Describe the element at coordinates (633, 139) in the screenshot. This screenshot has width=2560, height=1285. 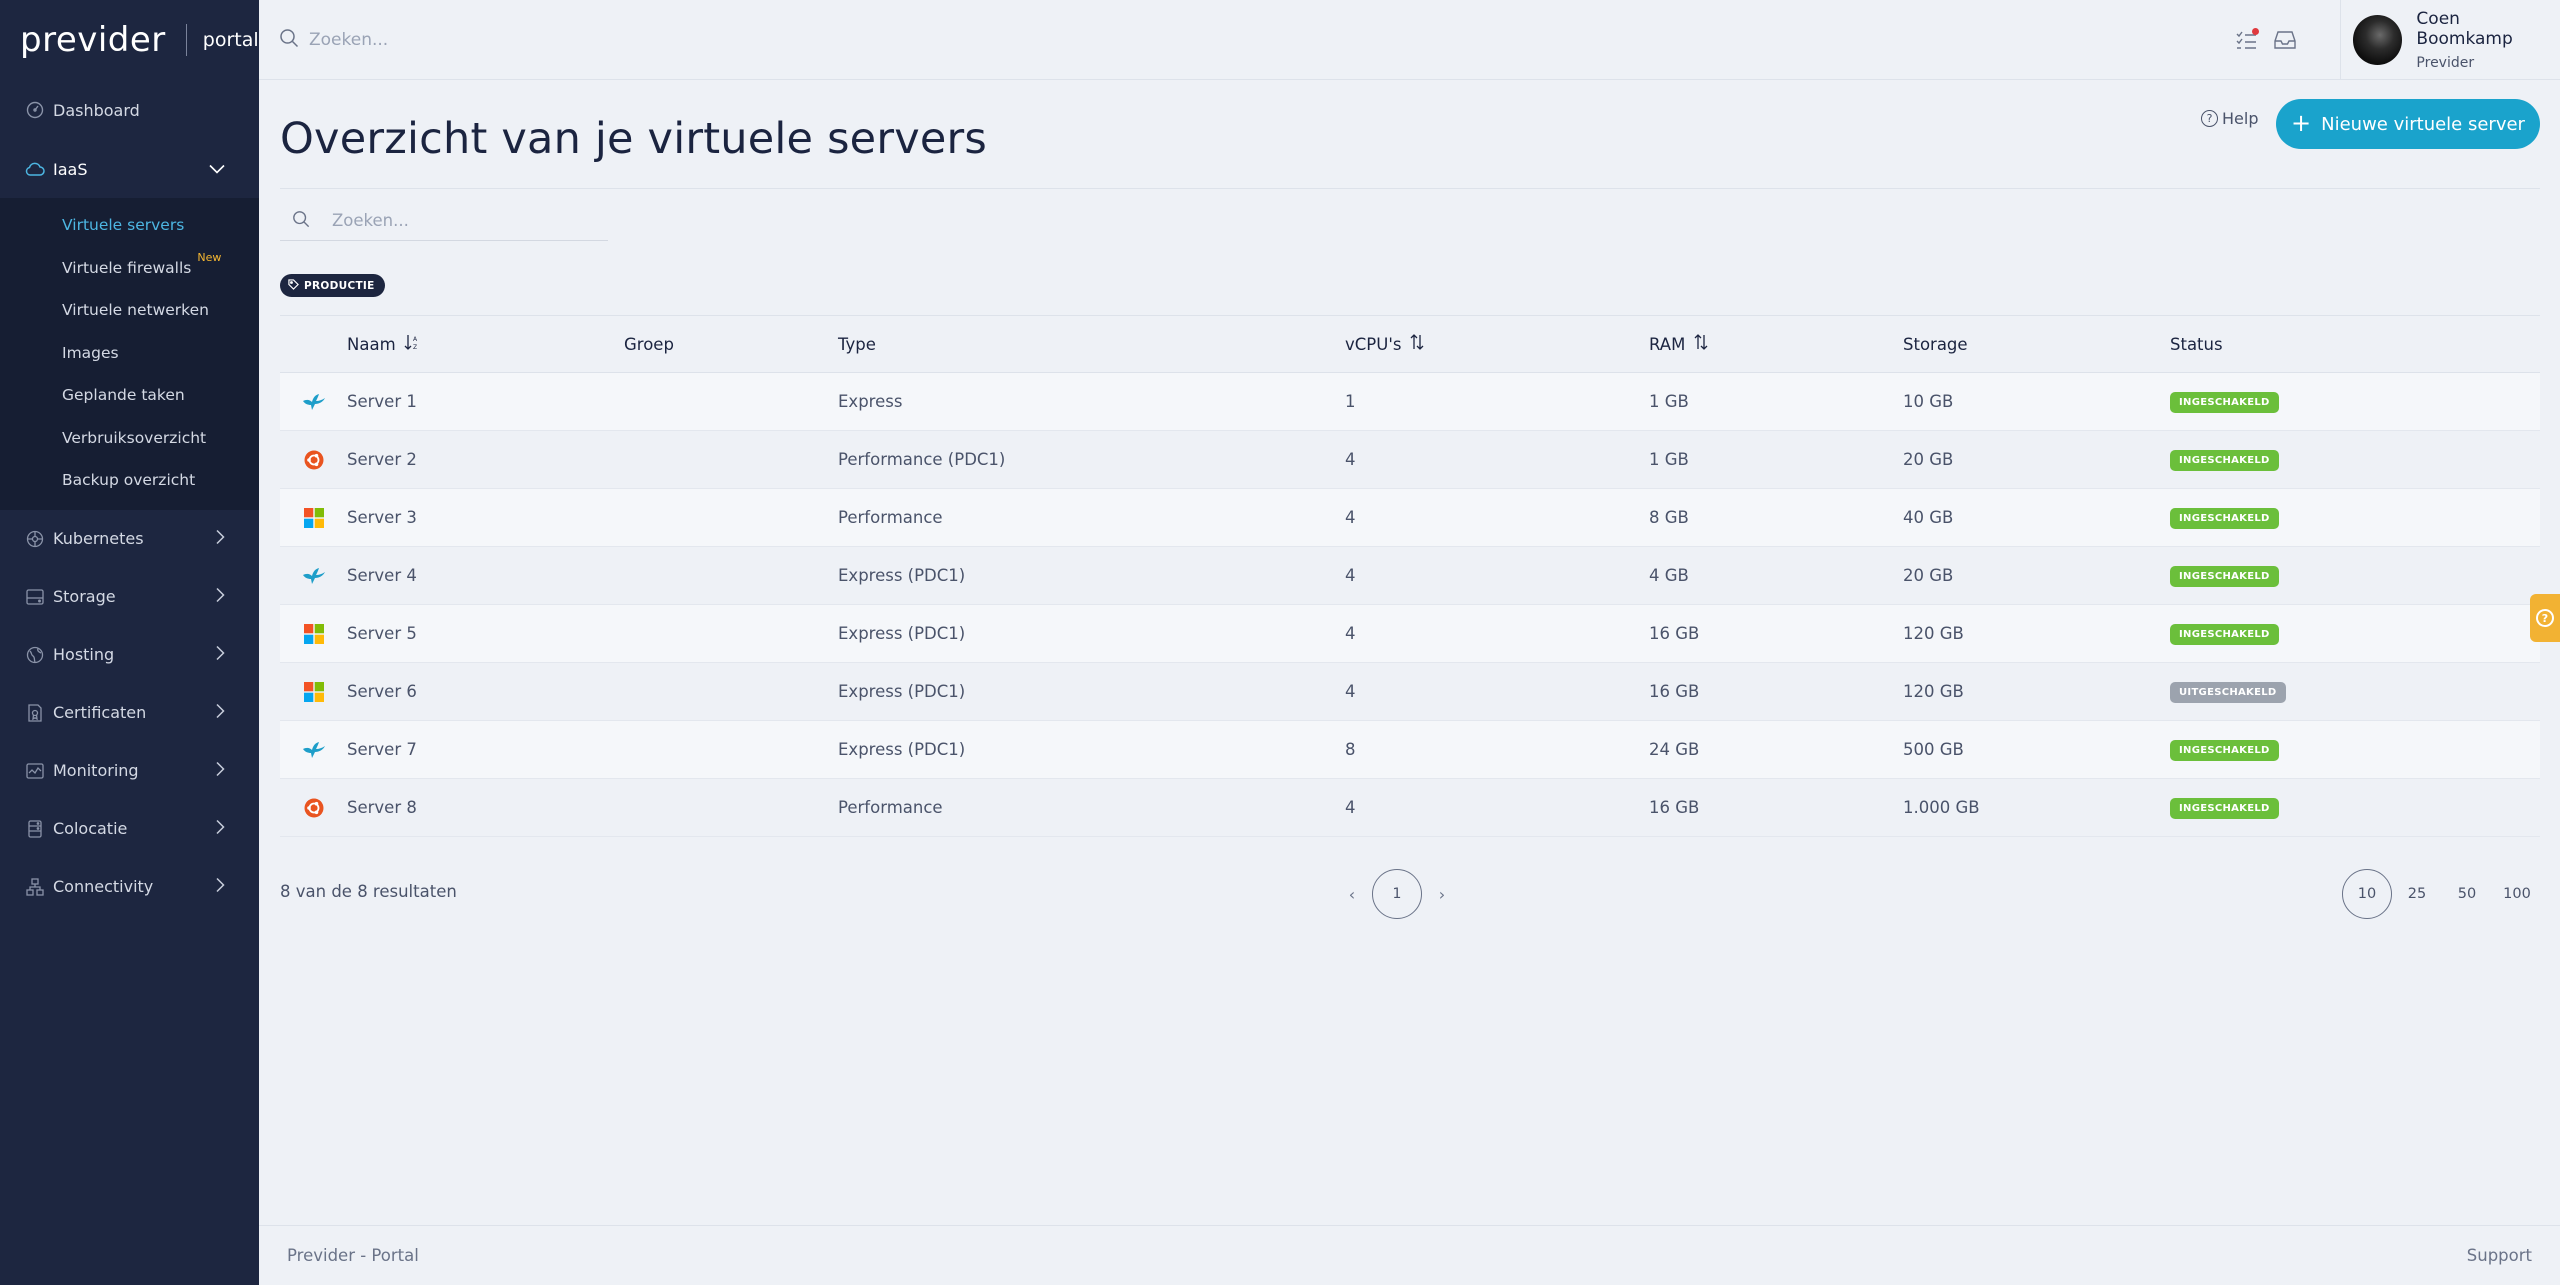
I see `page-title: Overzicht van je virtuele servers` at that location.